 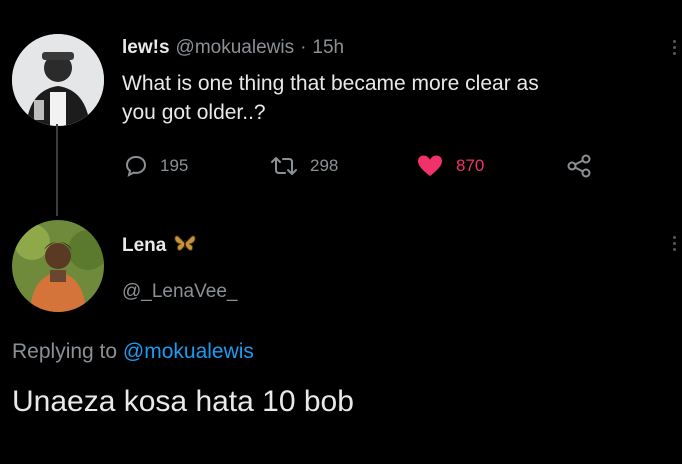 What do you see at coordinates (470, 165) in the screenshot?
I see `like-count: 870` at bounding box center [470, 165].